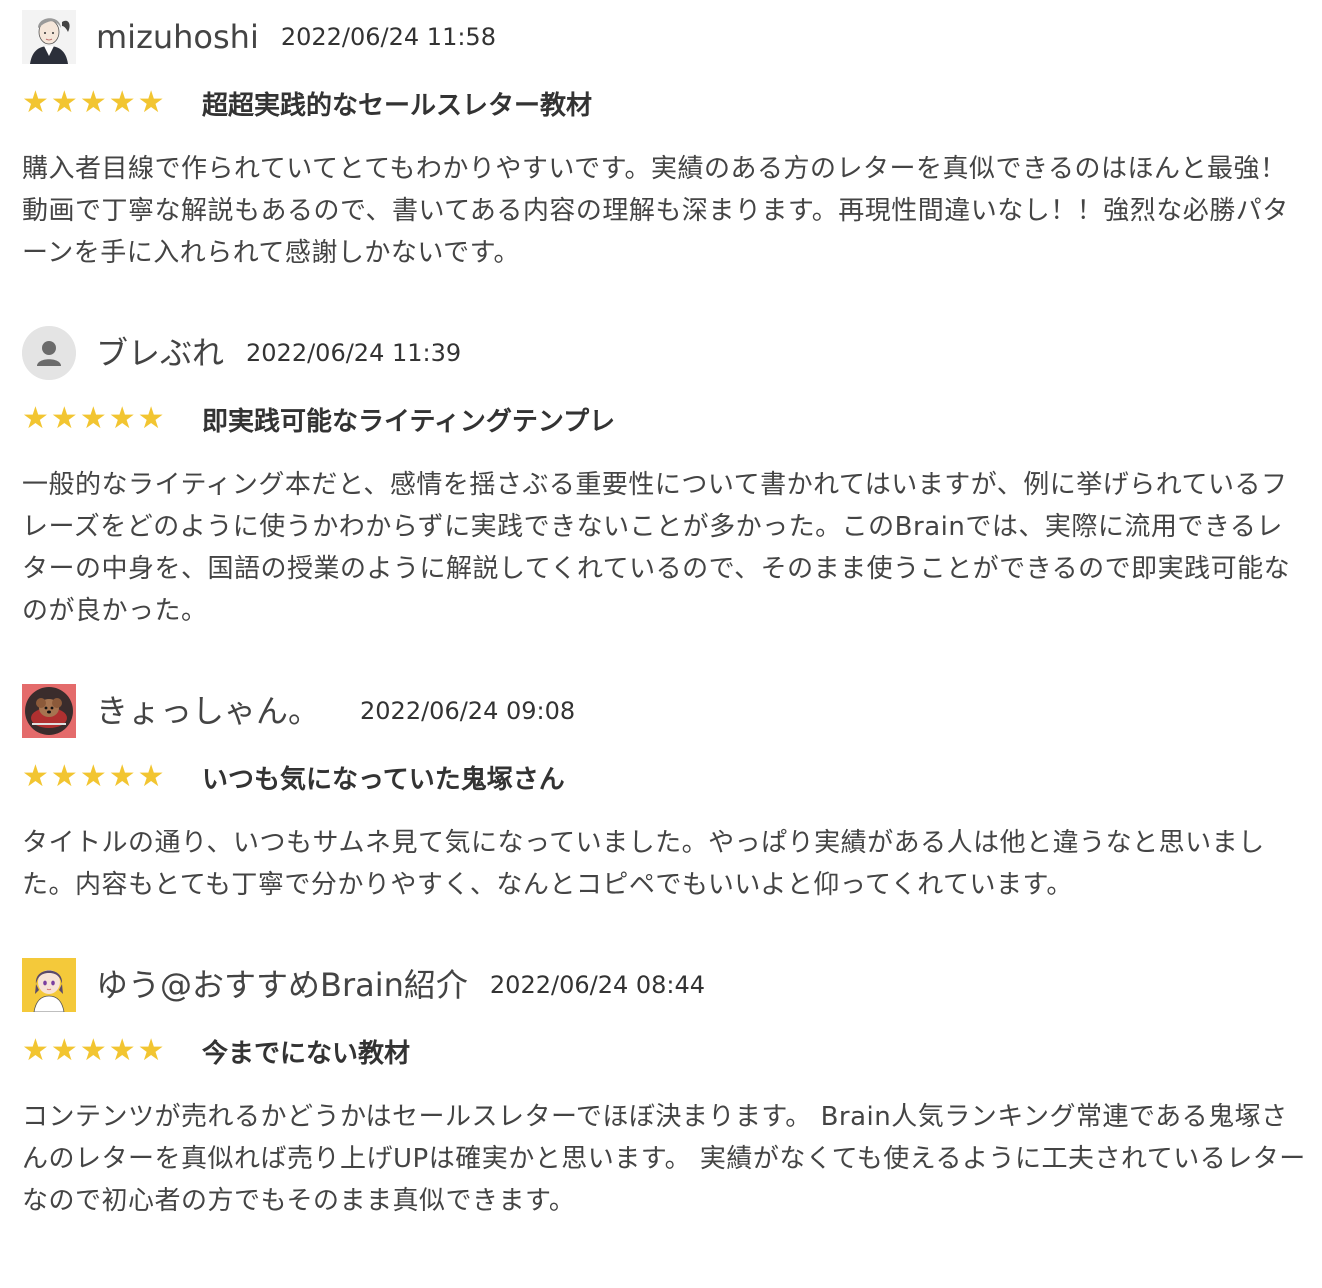 This screenshot has width=1322, height=1288. What do you see at coordinates (388, 37) in the screenshot?
I see `review-date: 2022/06/24 11:58` at bounding box center [388, 37].